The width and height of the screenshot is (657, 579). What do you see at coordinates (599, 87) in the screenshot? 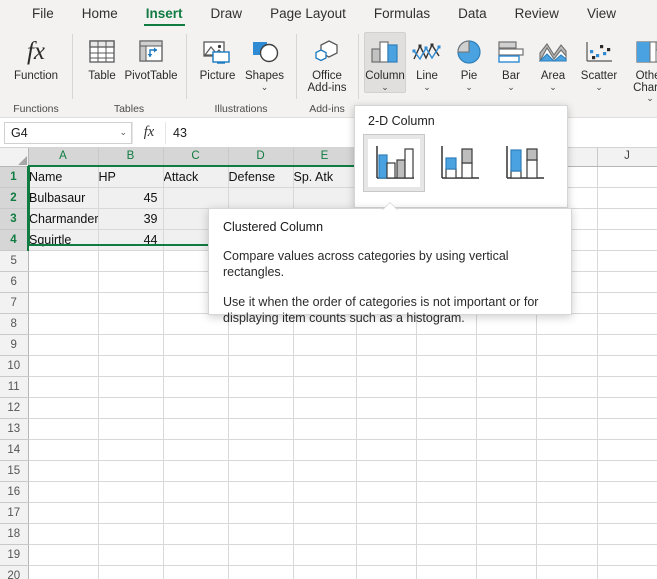
I see `scatter-chevron-down-icon: ⌄` at bounding box center [599, 87].